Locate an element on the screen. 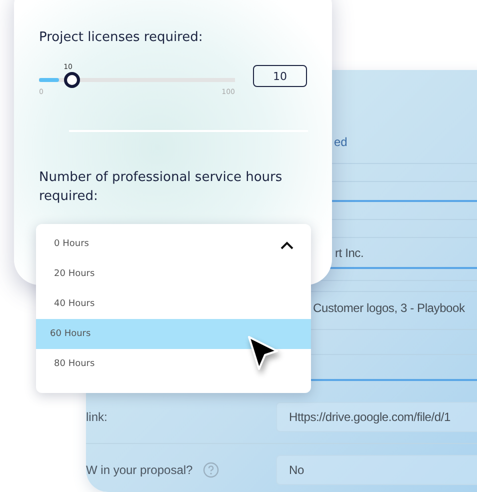  field-value: Customer logos, 3 - Playbook is located at coordinates (389, 308).